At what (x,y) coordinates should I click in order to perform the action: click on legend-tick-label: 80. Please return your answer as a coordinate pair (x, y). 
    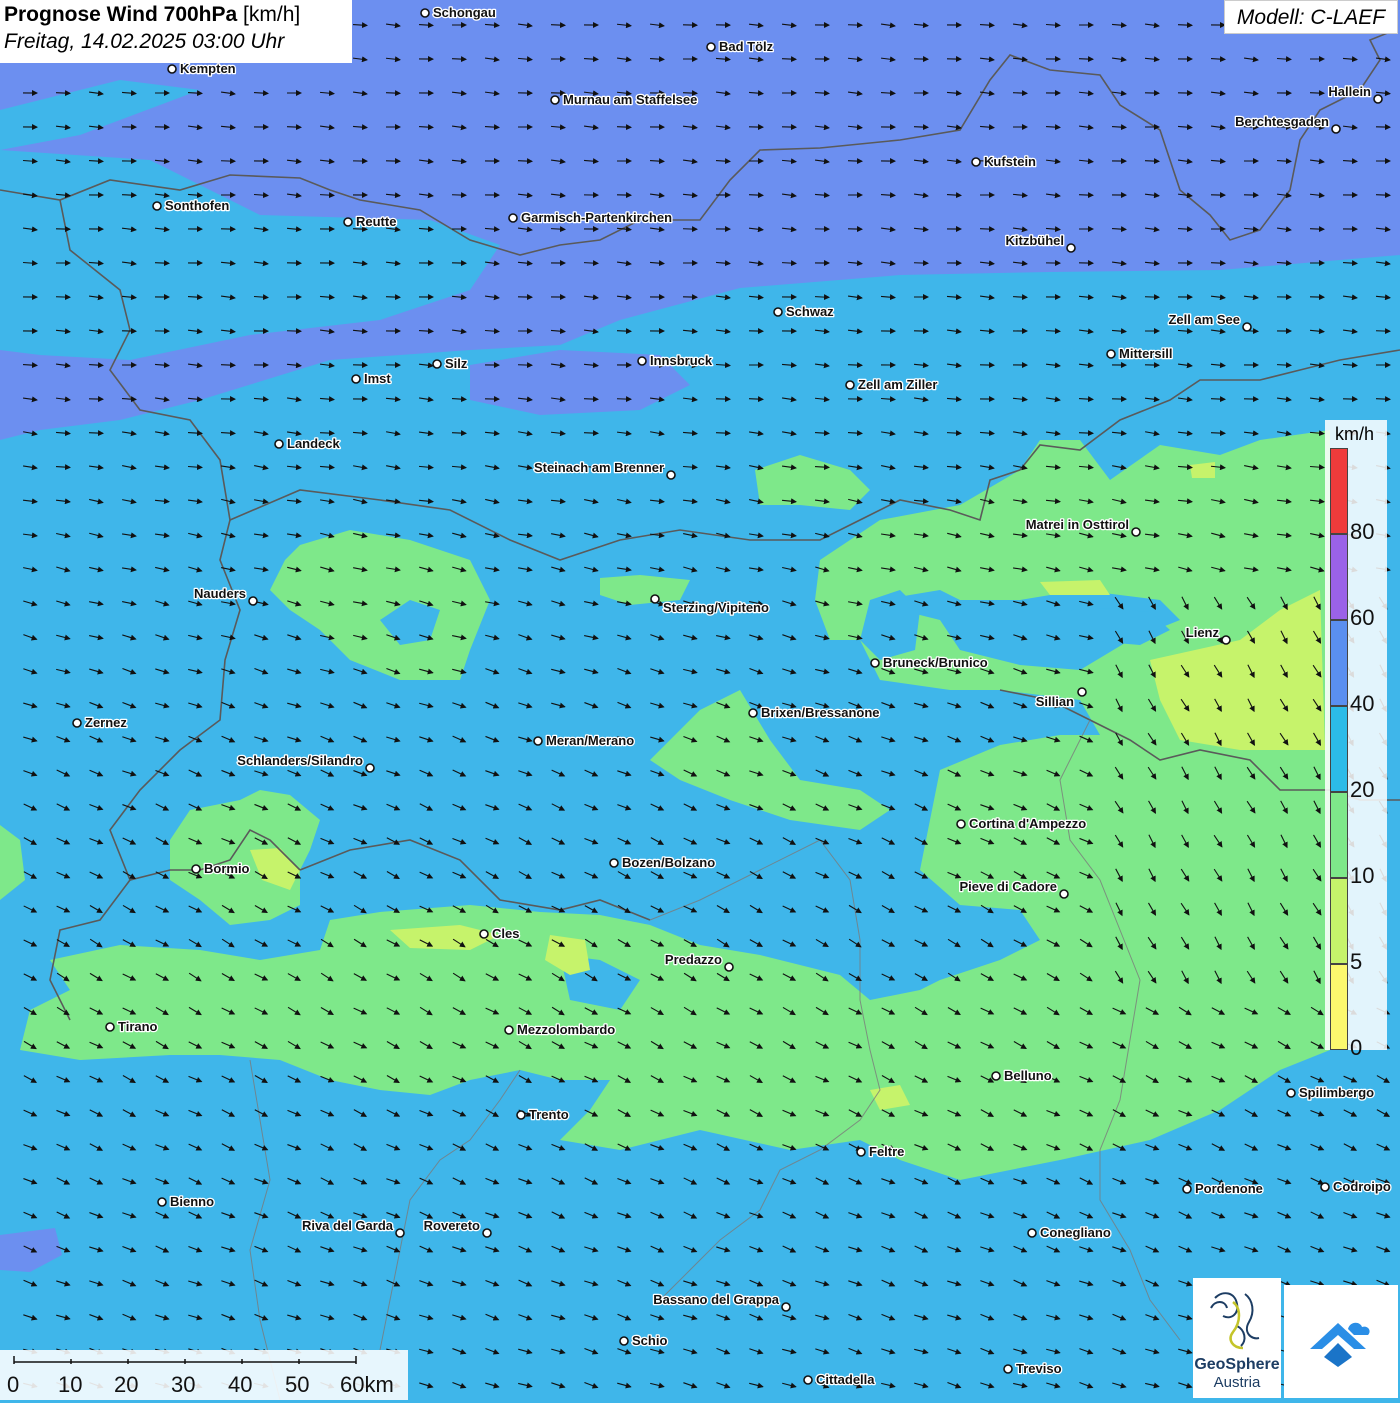
    Looking at the image, I should click on (1362, 532).